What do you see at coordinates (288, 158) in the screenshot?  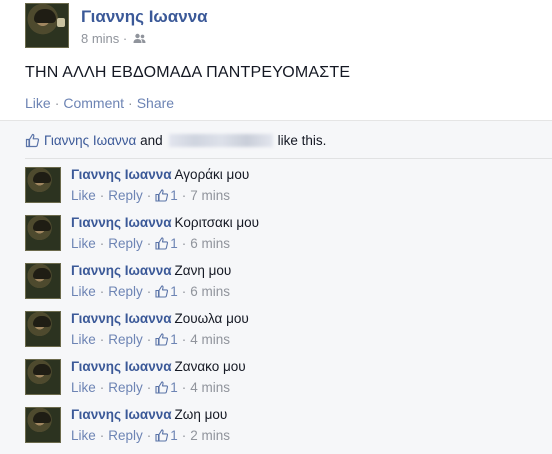 I see `divider` at bounding box center [288, 158].